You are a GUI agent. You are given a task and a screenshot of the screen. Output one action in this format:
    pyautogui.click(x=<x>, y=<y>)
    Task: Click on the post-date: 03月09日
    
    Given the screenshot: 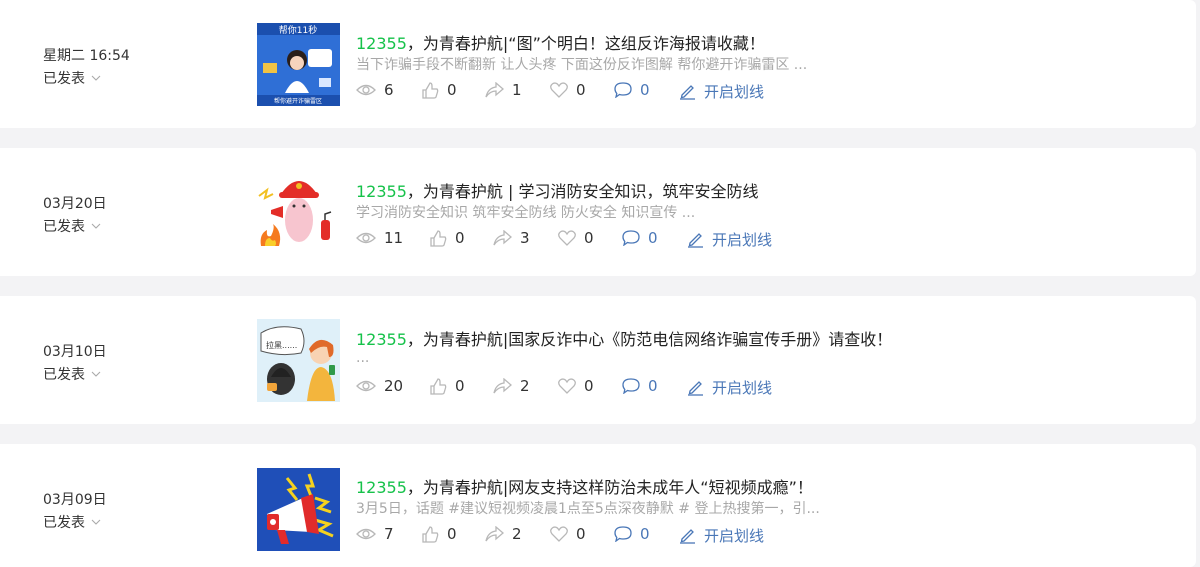 What is the action you would take?
    pyautogui.click(x=75, y=500)
    